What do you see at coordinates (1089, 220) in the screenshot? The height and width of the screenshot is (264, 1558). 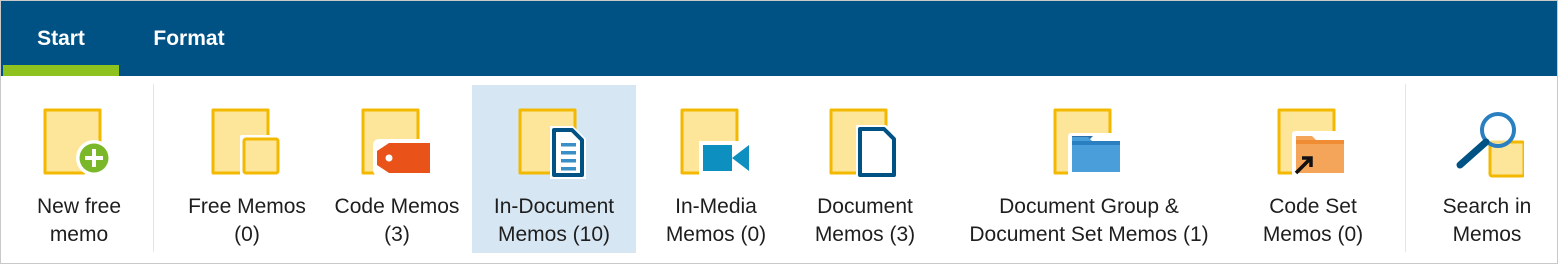 I see `document-group-memos-label: Document Group & Document Set Memos (1)` at bounding box center [1089, 220].